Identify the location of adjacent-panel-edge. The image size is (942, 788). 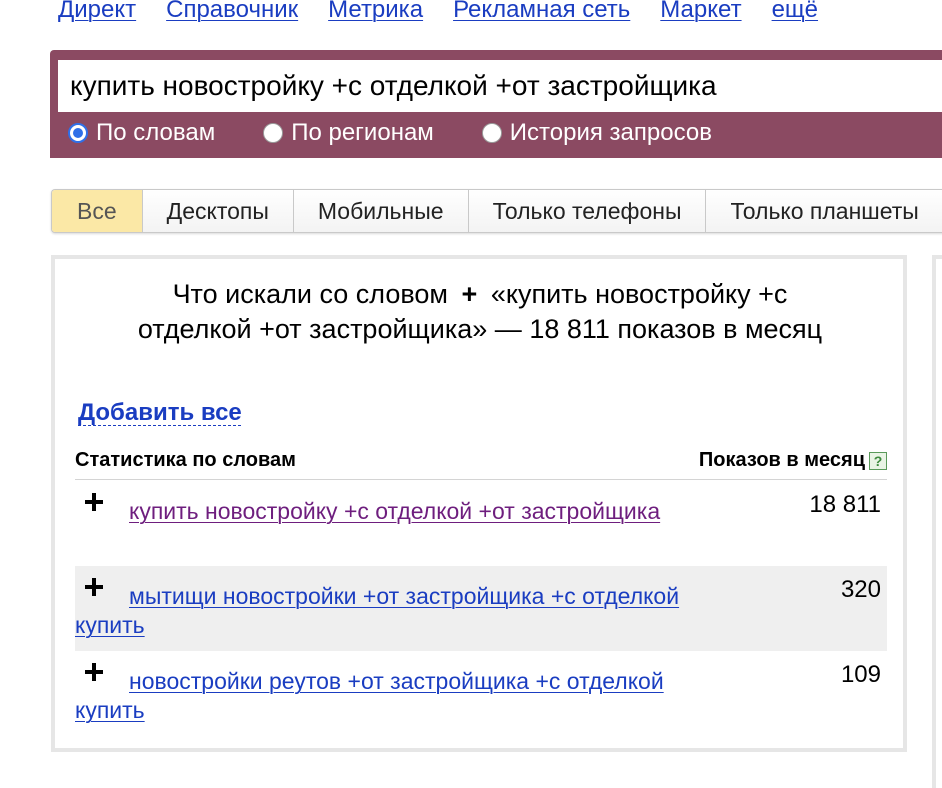
(937, 521).